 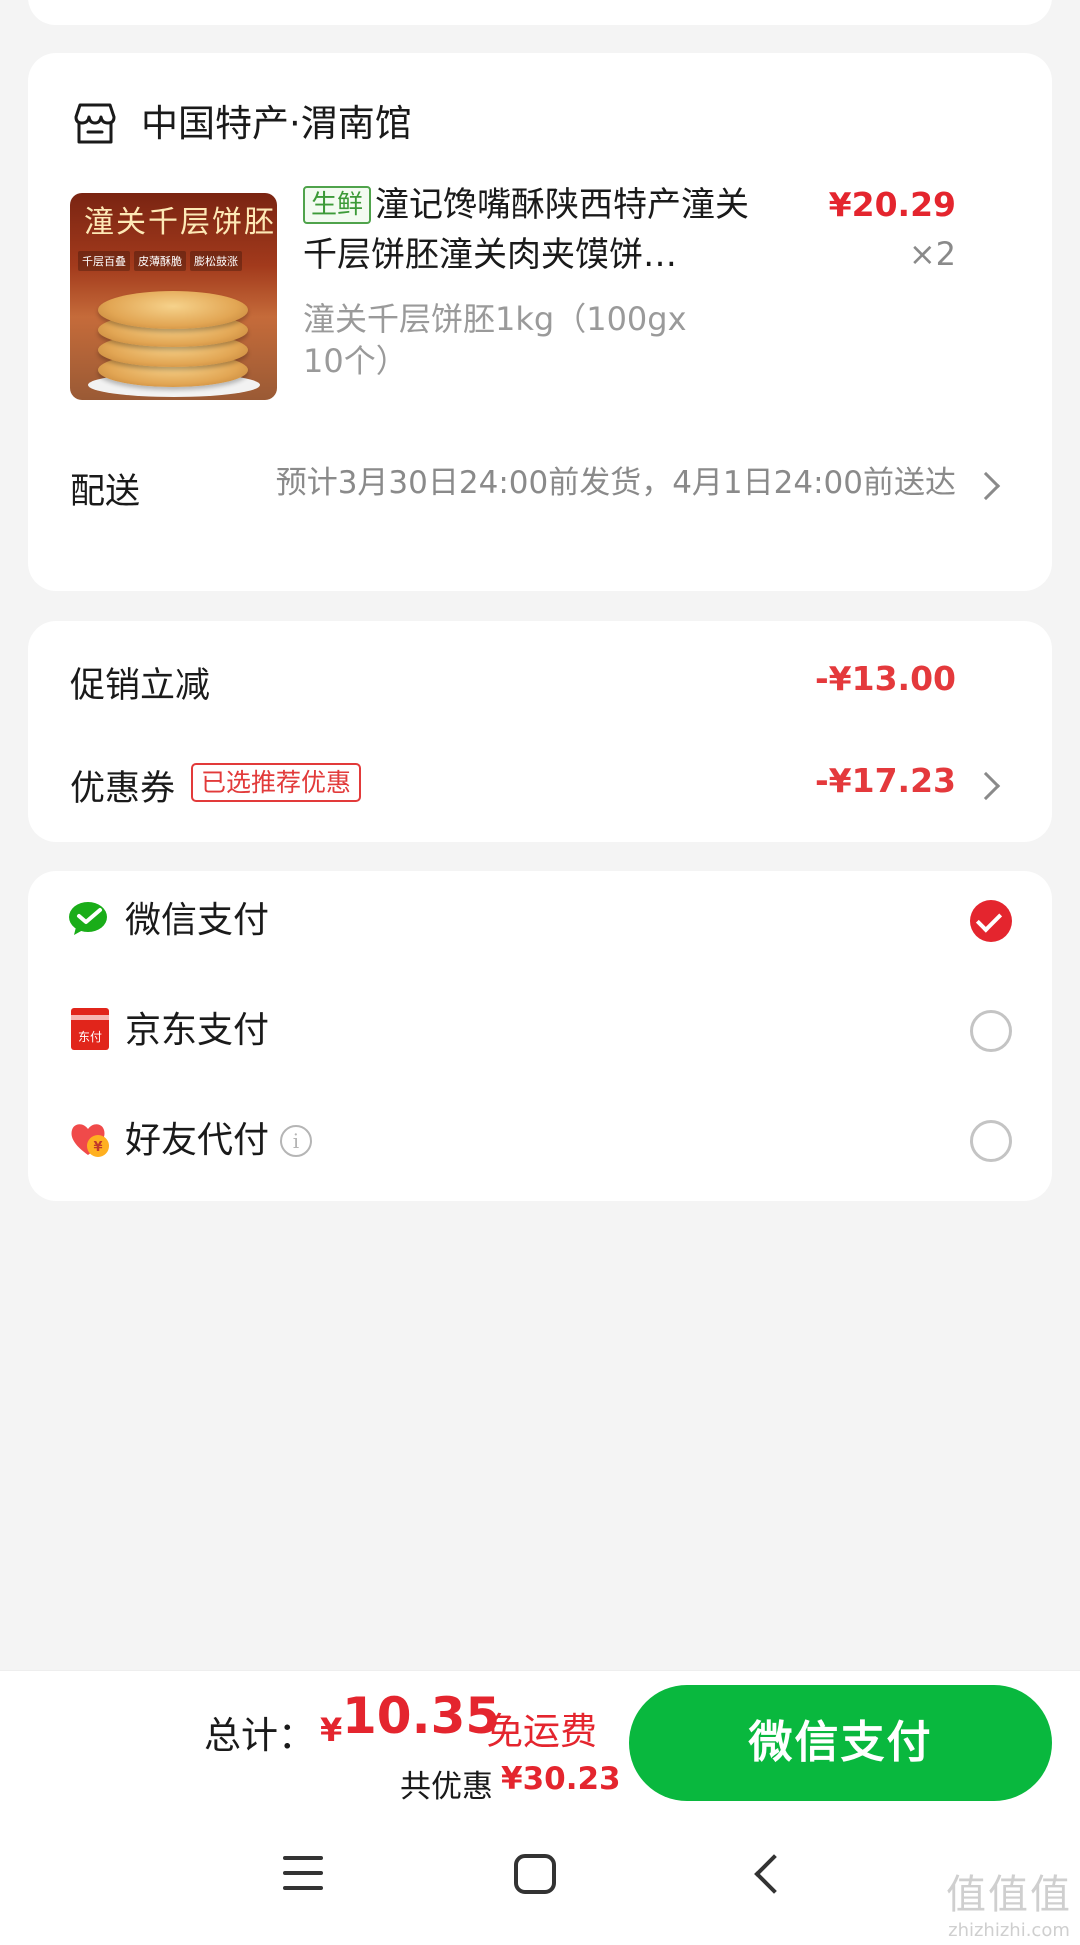 What do you see at coordinates (303, 1874) in the screenshot?
I see `menu-icon` at bounding box center [303, 1874].